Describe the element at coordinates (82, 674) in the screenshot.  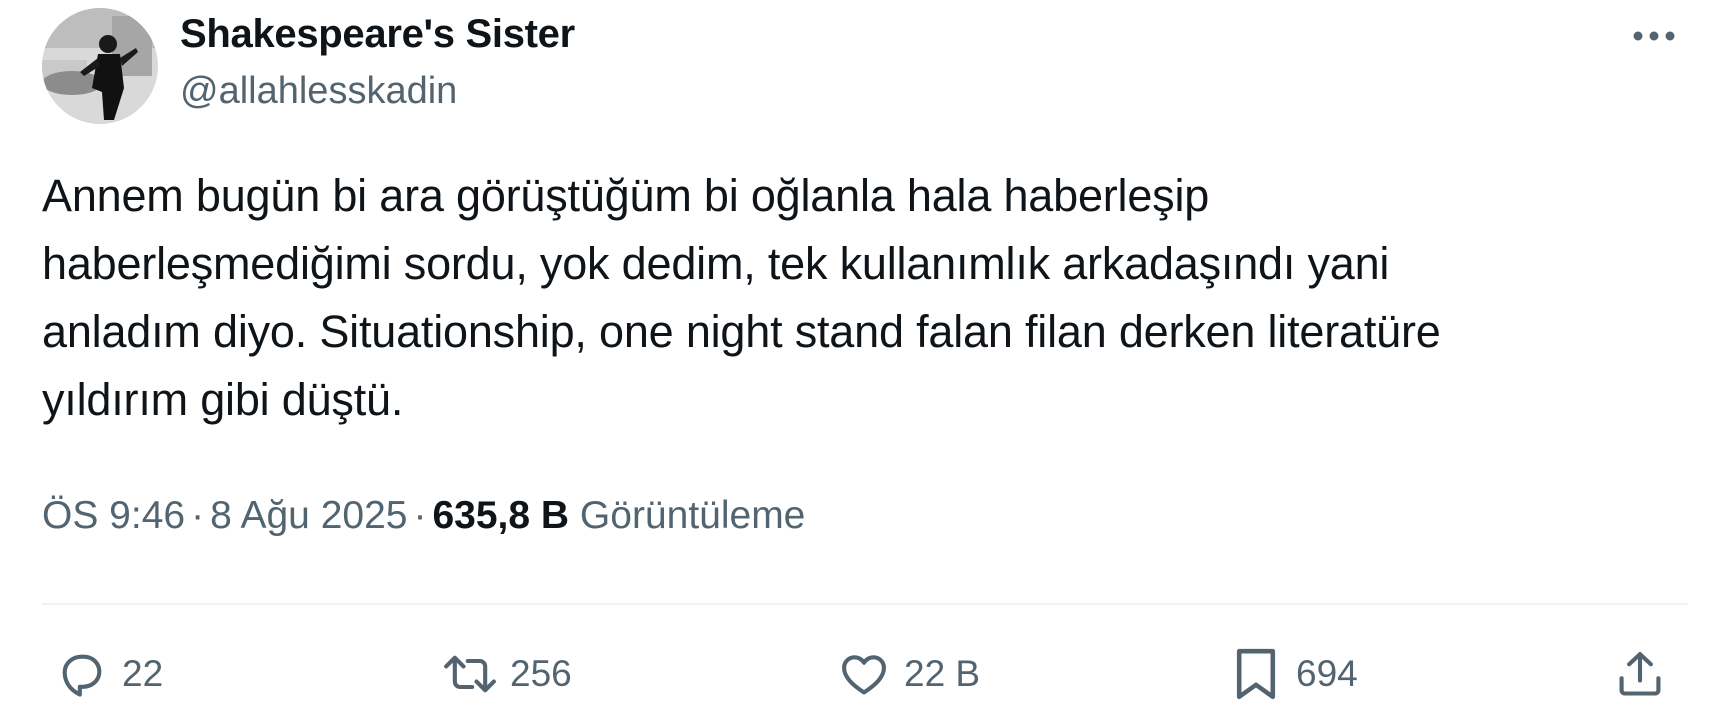
I see `reply-icon` at that location.